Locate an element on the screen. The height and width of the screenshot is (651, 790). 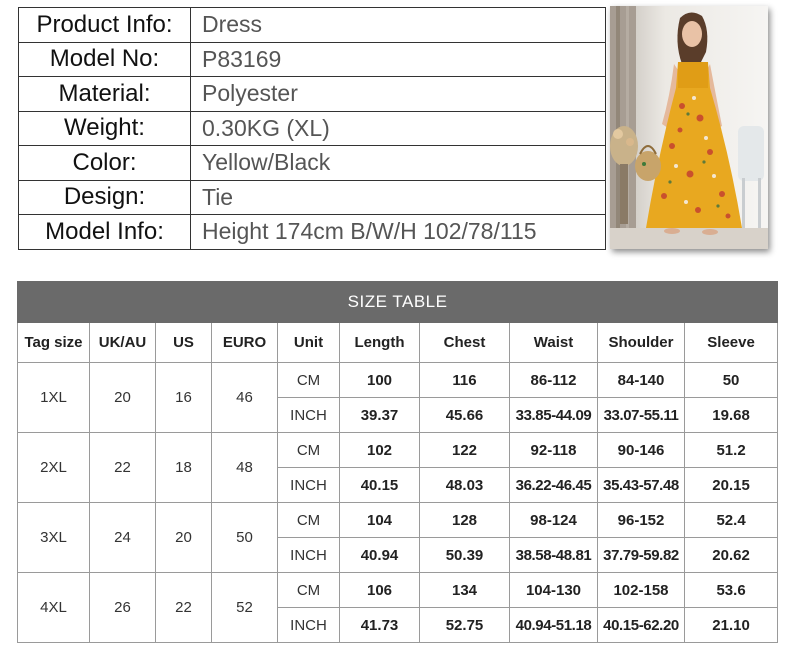
sleeve-cell: 20.62 is located at coordinates (731, 555).